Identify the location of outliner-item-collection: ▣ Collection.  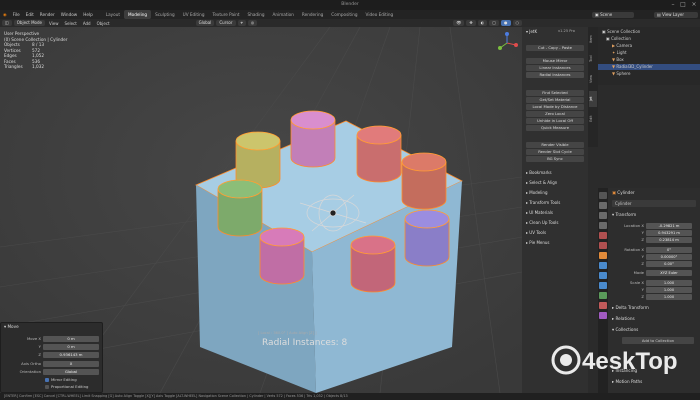
(649, 39).